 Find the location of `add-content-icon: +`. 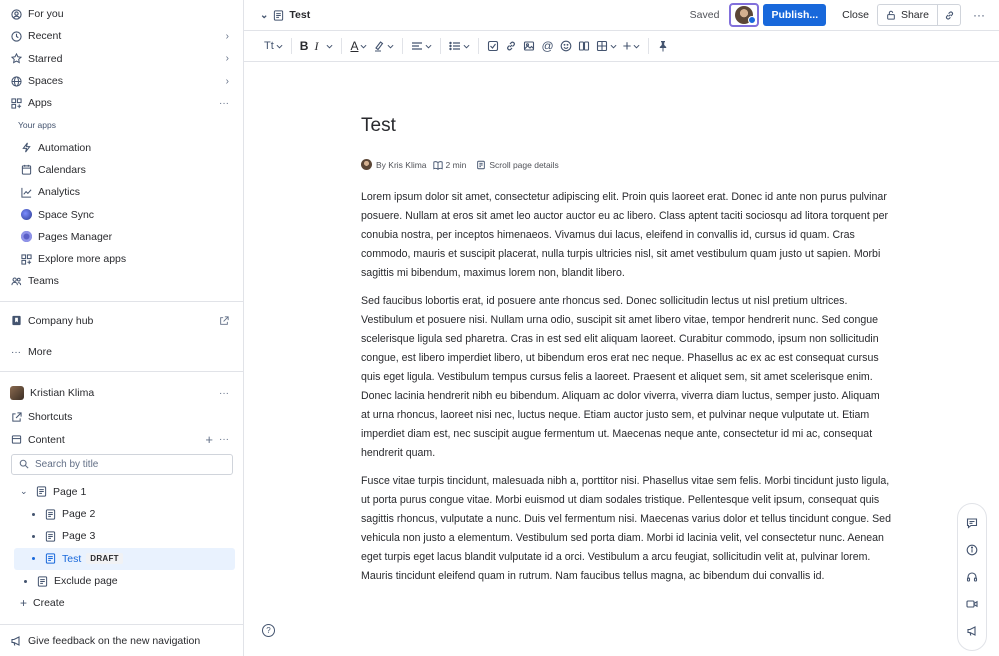

add-content-icon: + is located at coordinates (209, 439).